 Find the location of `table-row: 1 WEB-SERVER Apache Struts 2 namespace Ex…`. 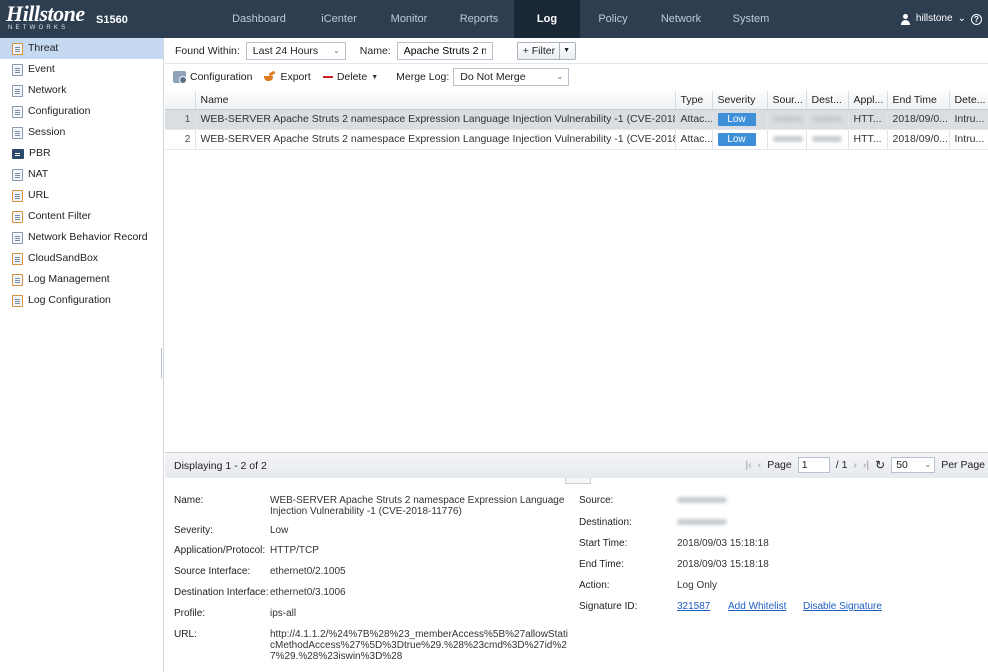

table-row: 1 WEB-SERVER Apache Struts 2 namespace Ex… is located at coordinates (576, 119).